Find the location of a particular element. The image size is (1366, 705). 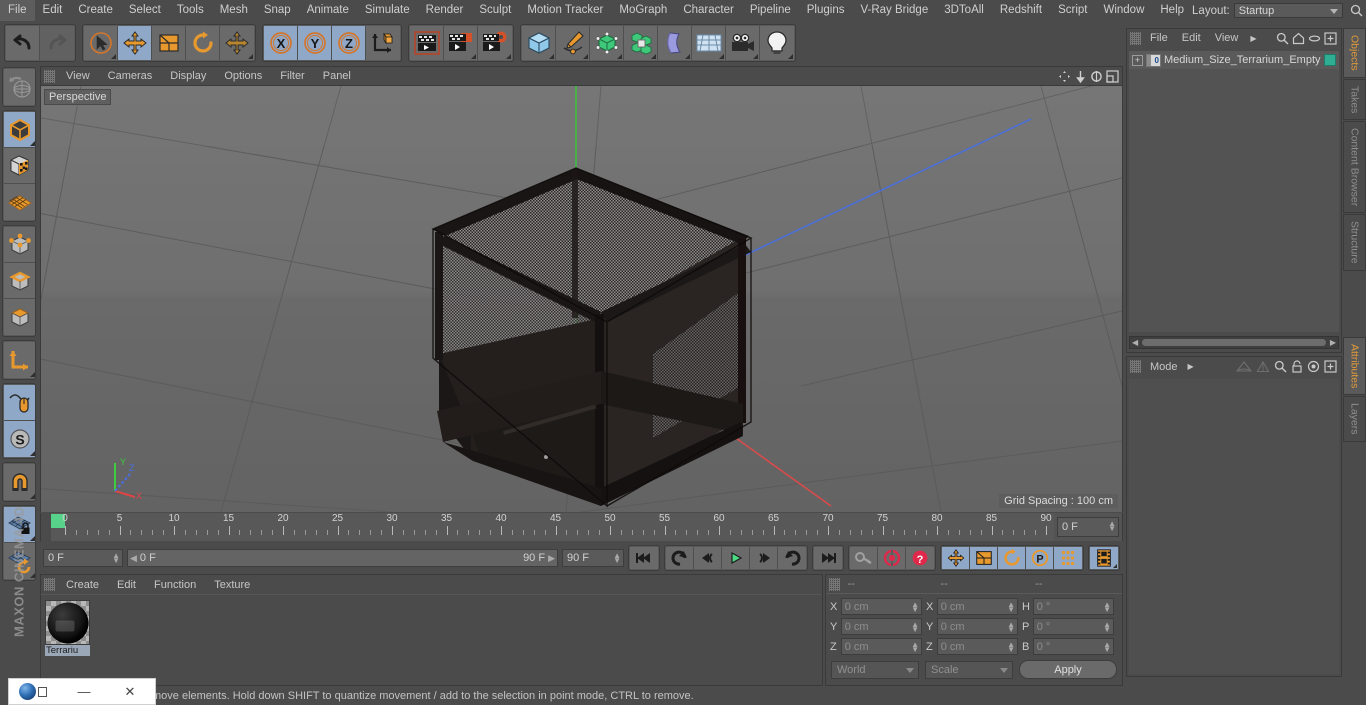

autokeying-button is located at coordinates (864, 558).